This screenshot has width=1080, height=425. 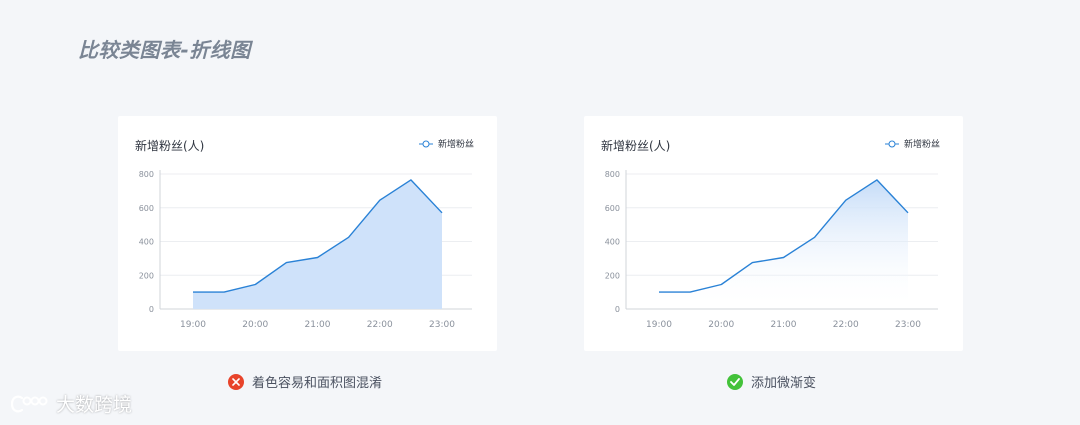 I want to click on check-icon, so click(x=735, y=381).